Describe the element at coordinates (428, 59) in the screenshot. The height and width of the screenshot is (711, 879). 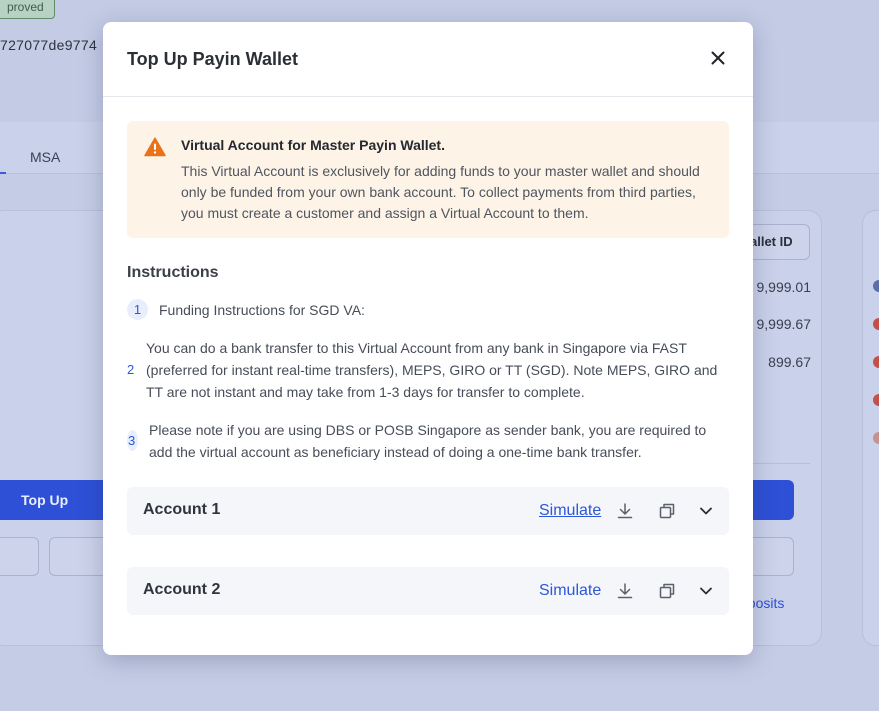
I see `modal-header: Top Up Payin Wallet` at that location.